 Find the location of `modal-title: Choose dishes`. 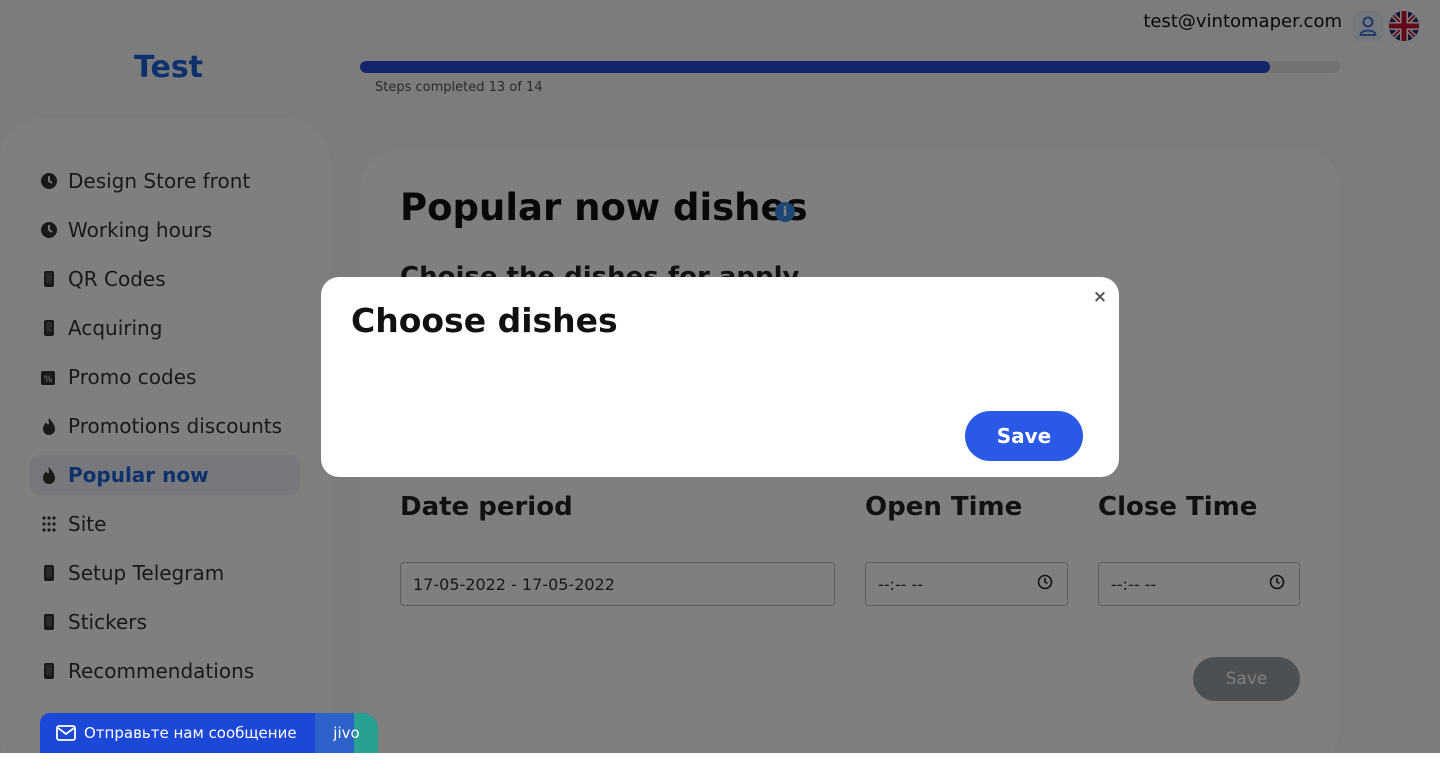

modal-title: Choose dishes is located at coordinates (484, 320).